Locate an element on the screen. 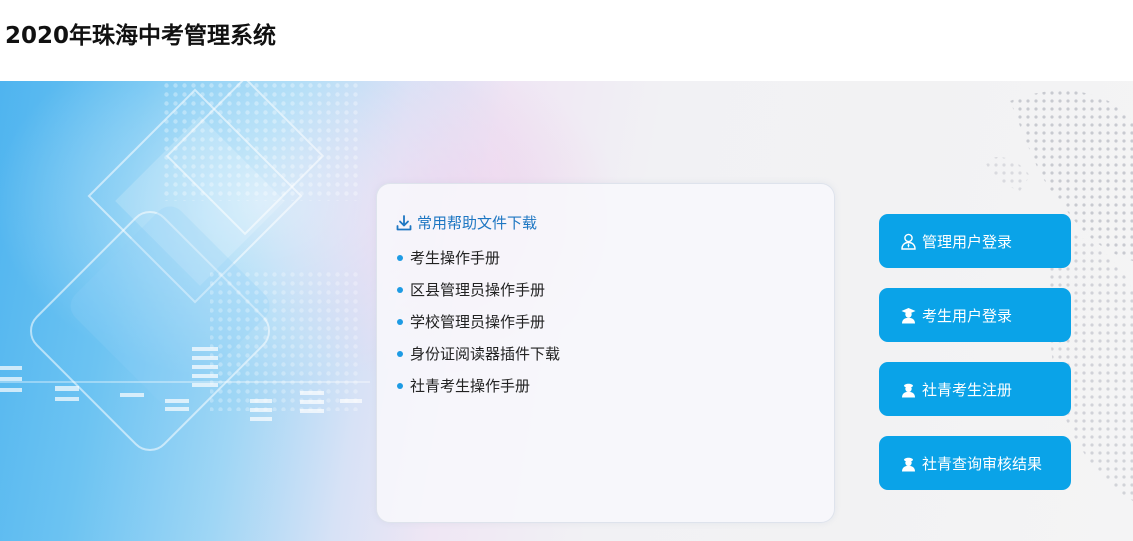 This screenshot has width=1133, height=541. help-file-link: 学校管理员操作手册 is located at coordinates (478, 325).